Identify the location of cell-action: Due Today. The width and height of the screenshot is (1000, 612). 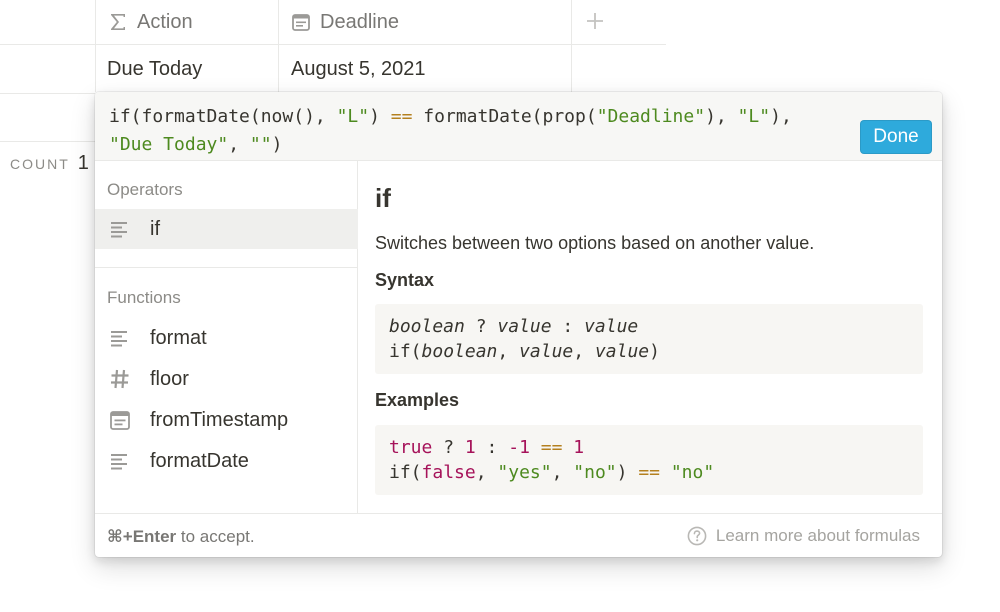
(154, 69).